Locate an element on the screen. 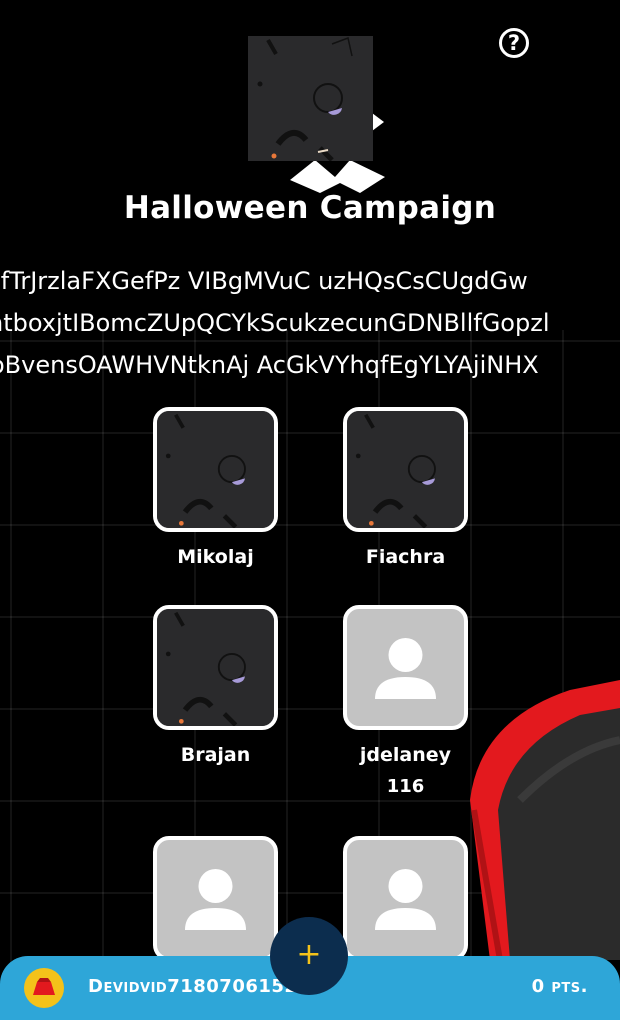  player-card: jdelaney 116 is located at coordinates (405, 701).